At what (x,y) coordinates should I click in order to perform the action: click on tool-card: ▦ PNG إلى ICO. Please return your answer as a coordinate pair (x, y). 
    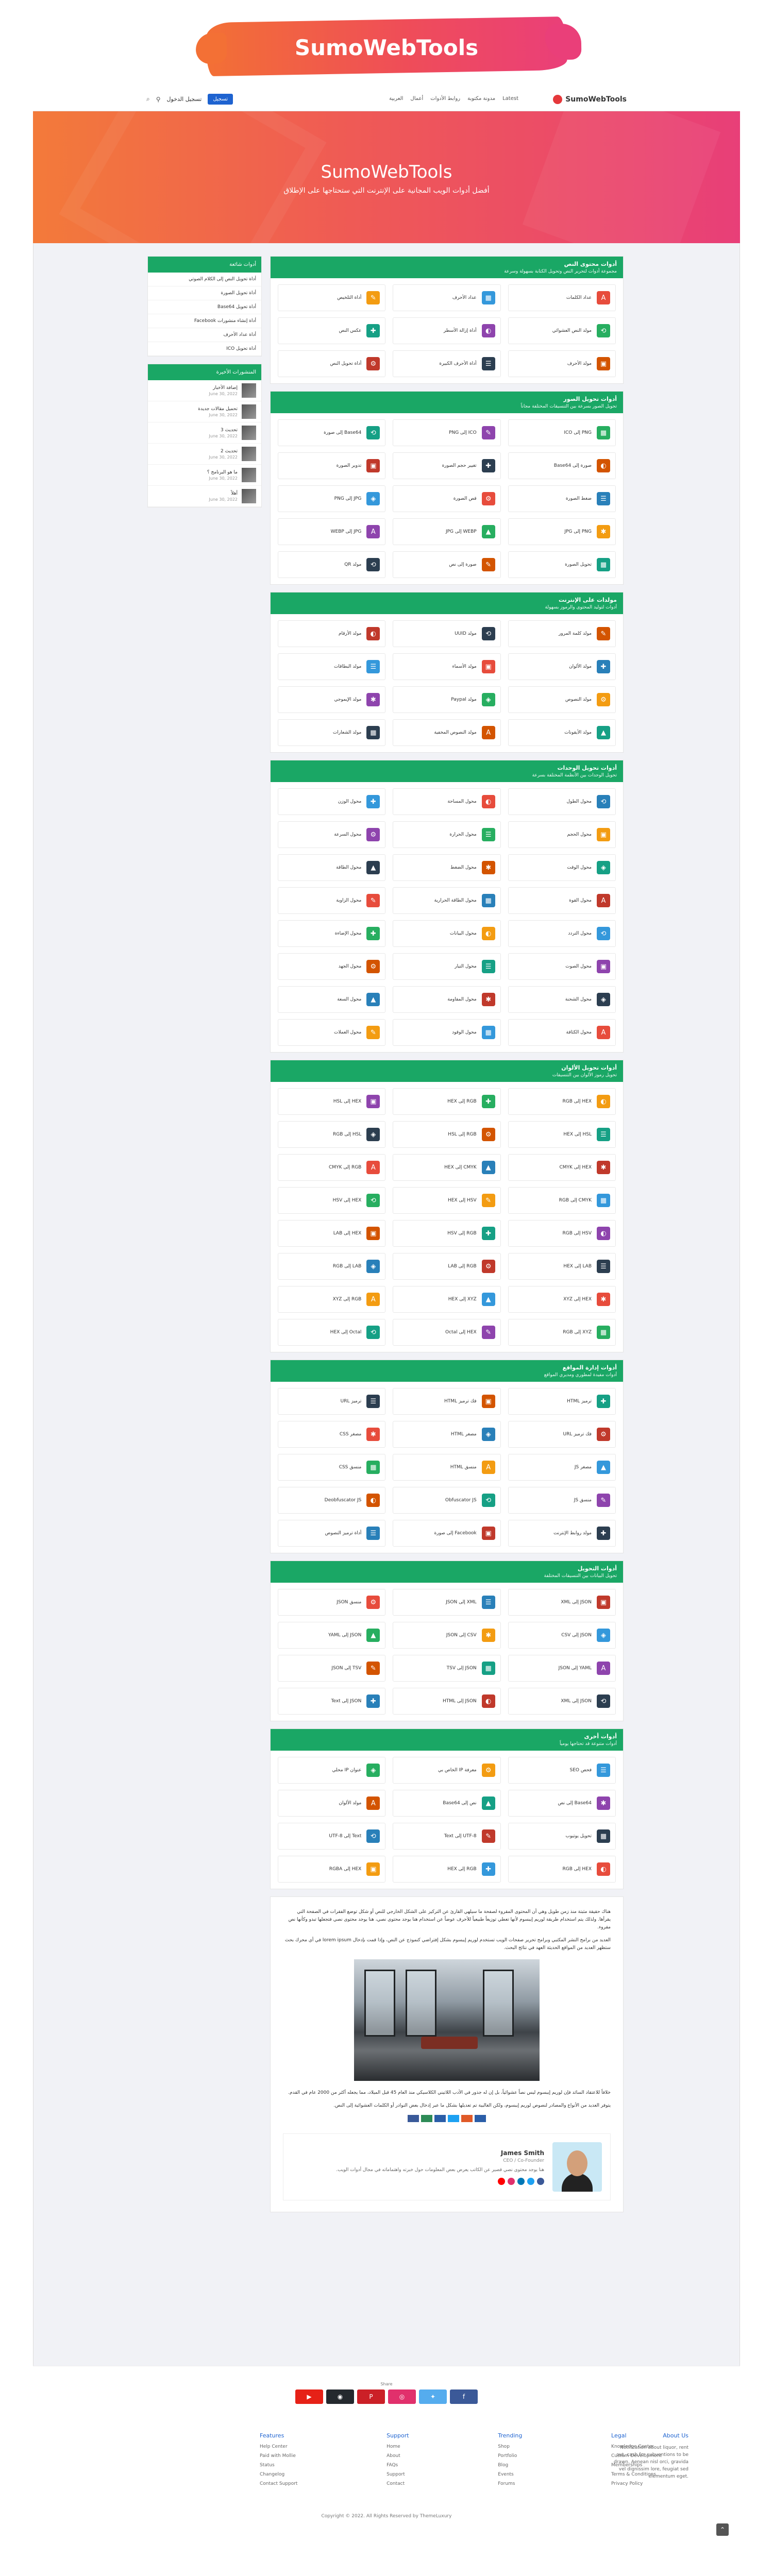
    Looking at the image, I should click on (562, 433).